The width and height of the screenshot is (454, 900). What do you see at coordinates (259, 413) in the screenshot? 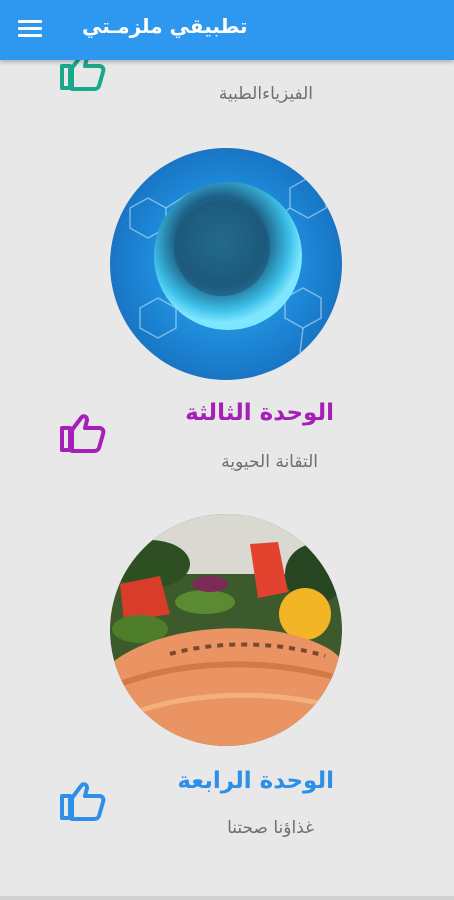
I see `unit-title: الوحدة الثالثة` at bounding box center [259, 413].